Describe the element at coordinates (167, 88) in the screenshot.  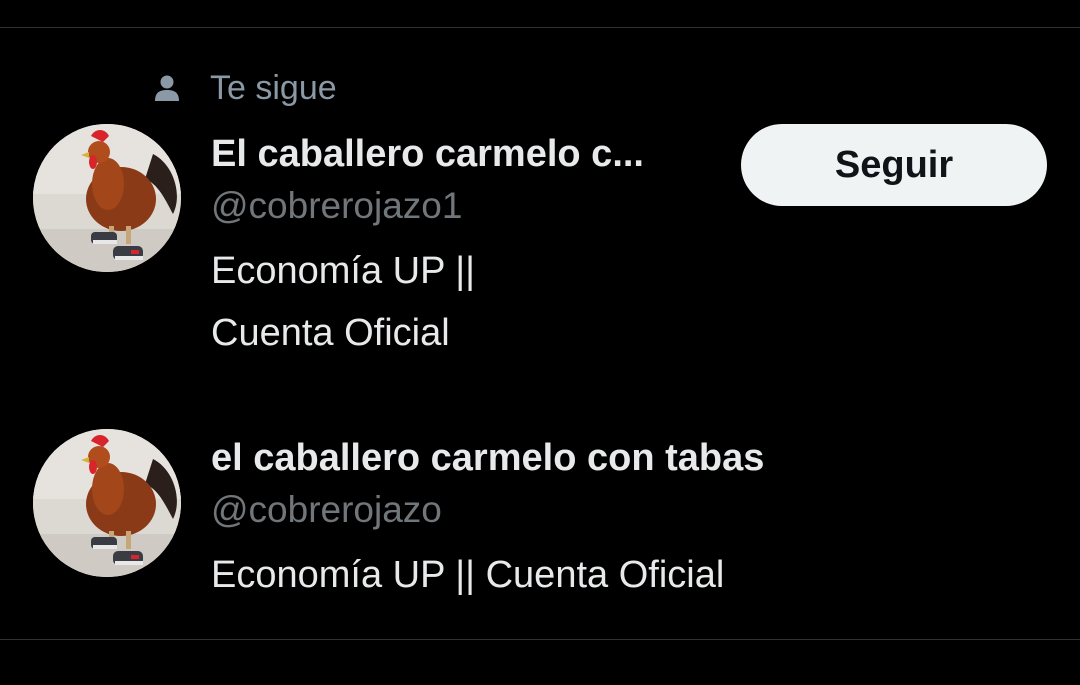
I see `person-icon` at that location.